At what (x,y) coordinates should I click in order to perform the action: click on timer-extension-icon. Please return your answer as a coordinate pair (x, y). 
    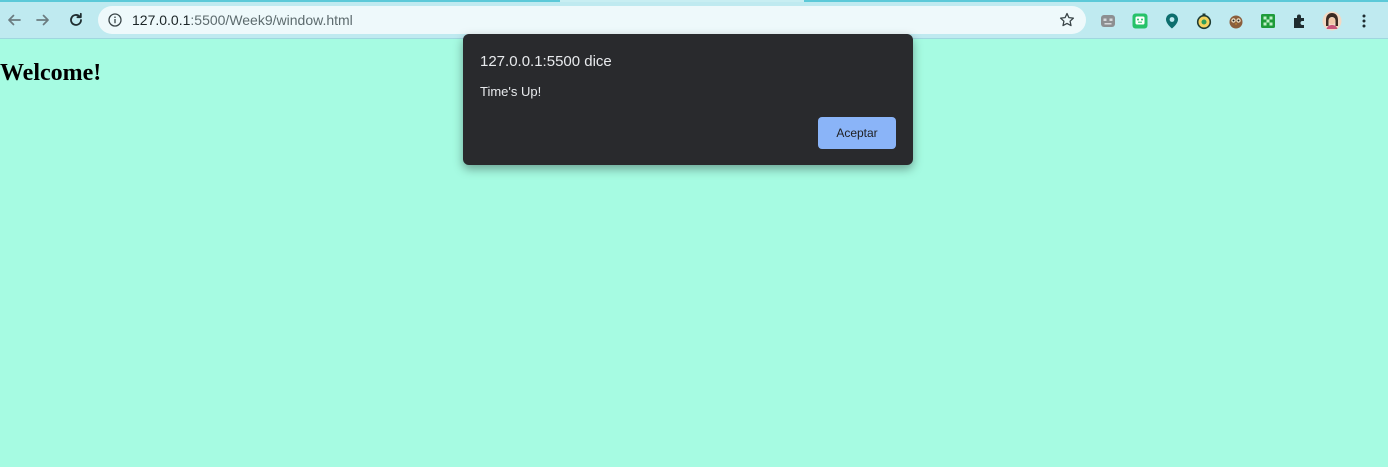
    Looking at the image, I should click on (1204, 21).